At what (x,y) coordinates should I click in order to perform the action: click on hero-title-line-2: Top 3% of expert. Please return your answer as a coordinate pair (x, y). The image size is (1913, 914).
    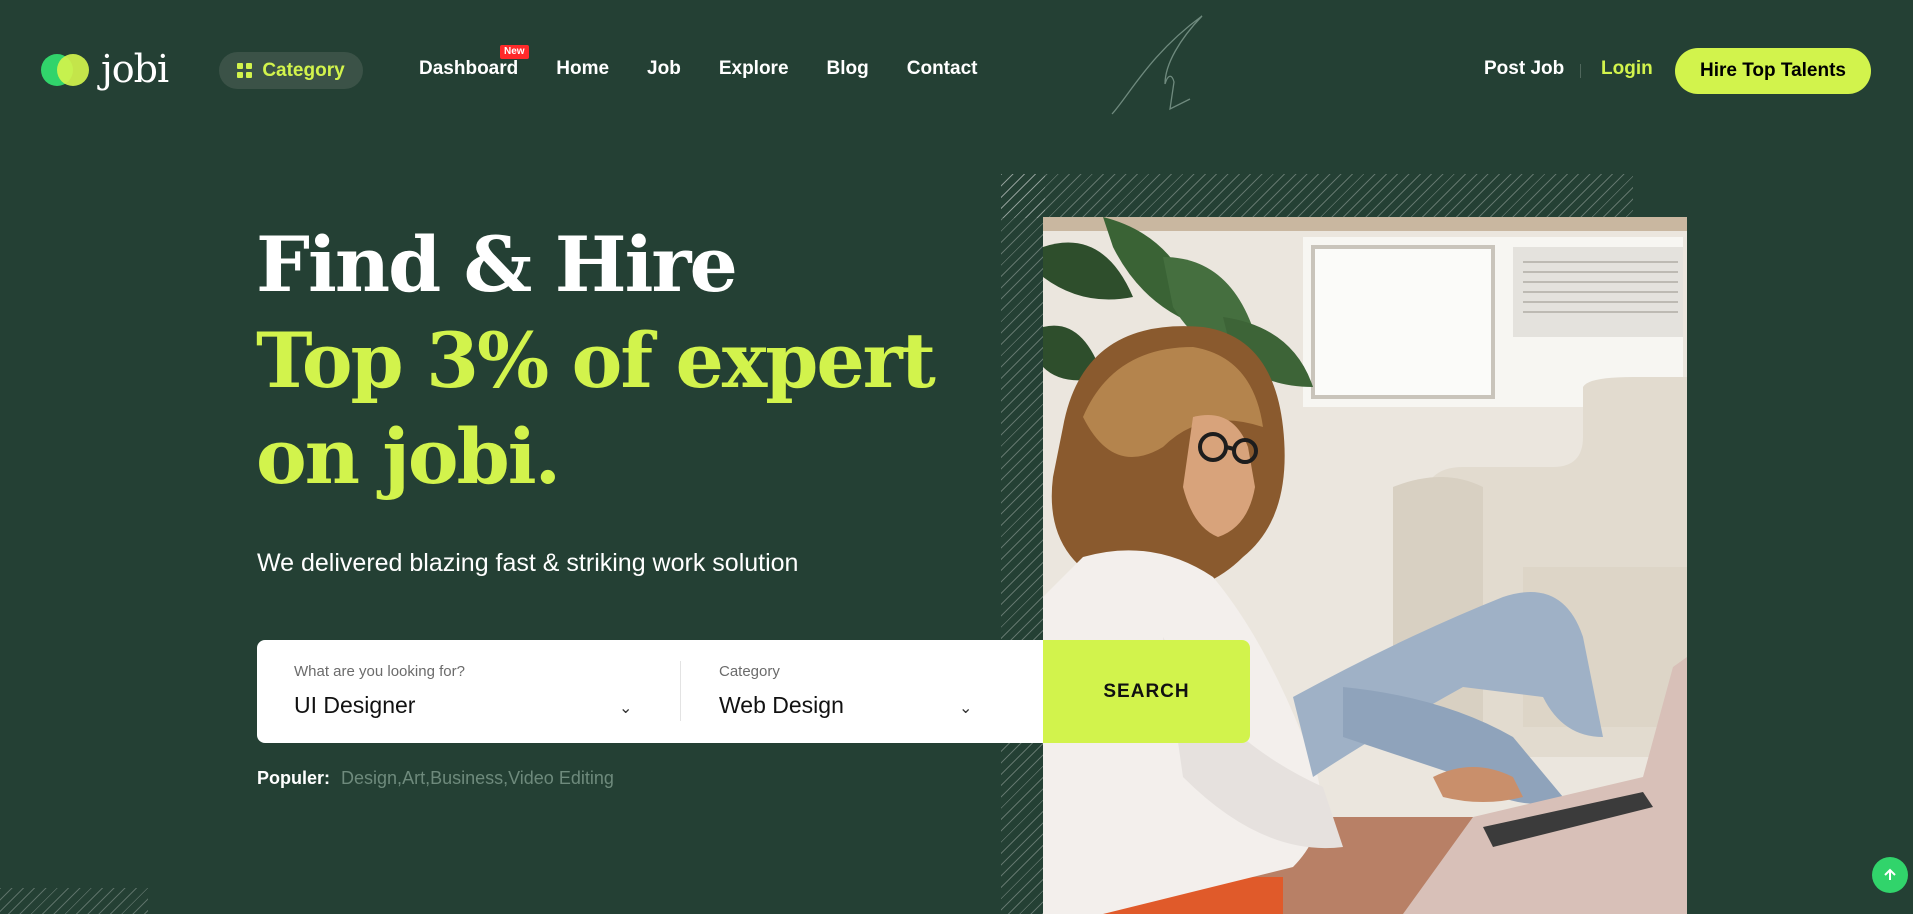
    Looking at the image, I should click on (596, 360).